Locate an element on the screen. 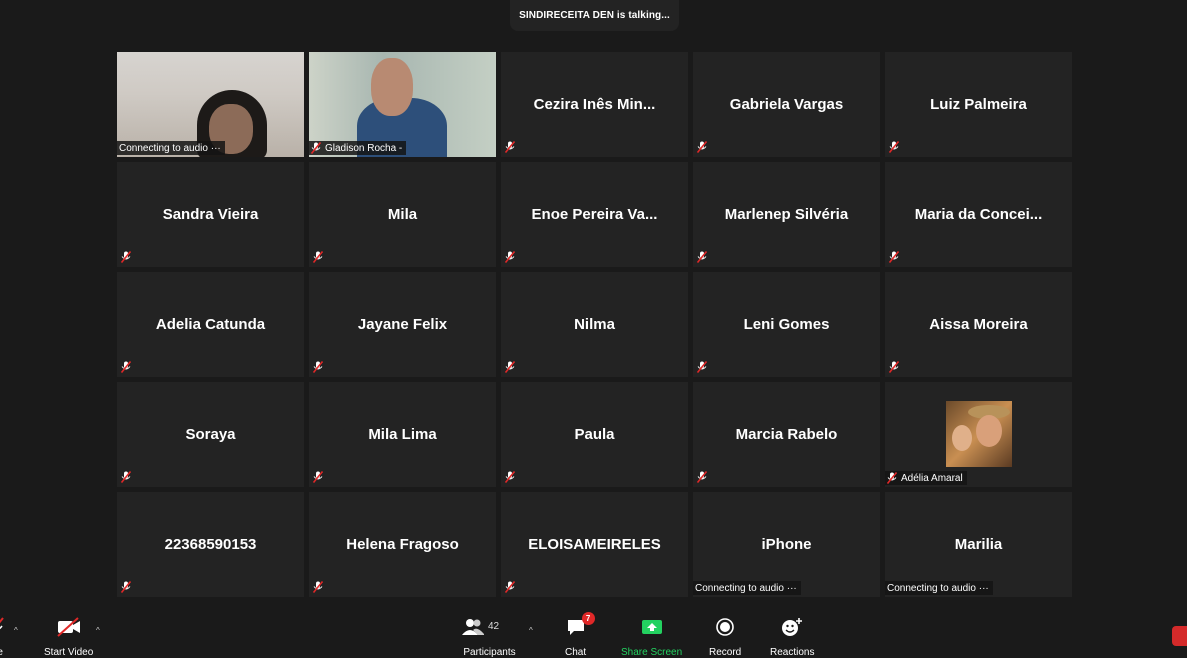 Image resolution: width=1187 pixels, height=658 pixels. participant-tile: Marilia Connecting to audio ··· is located at coordinates (978, 544).